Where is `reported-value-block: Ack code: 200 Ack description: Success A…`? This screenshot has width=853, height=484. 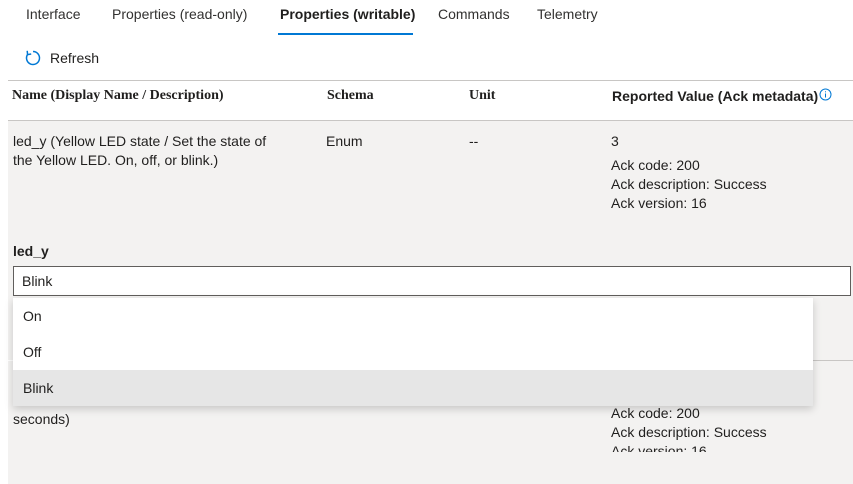
reported-value-block: Ack code: 200 Ack description: Success A… is located at coordinates (689, 428).